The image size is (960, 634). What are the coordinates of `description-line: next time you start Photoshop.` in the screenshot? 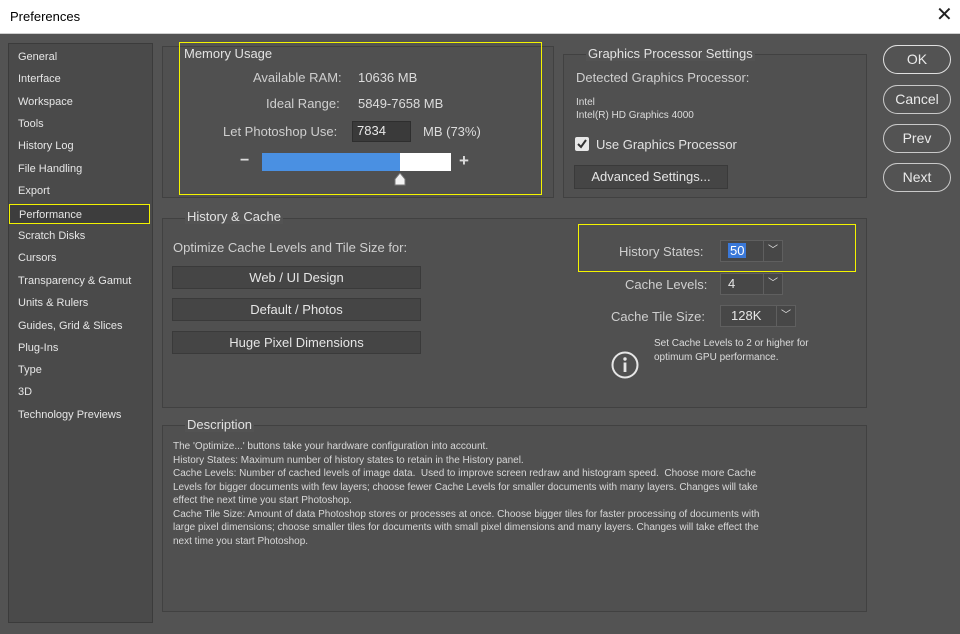 It's located at (241, 541).